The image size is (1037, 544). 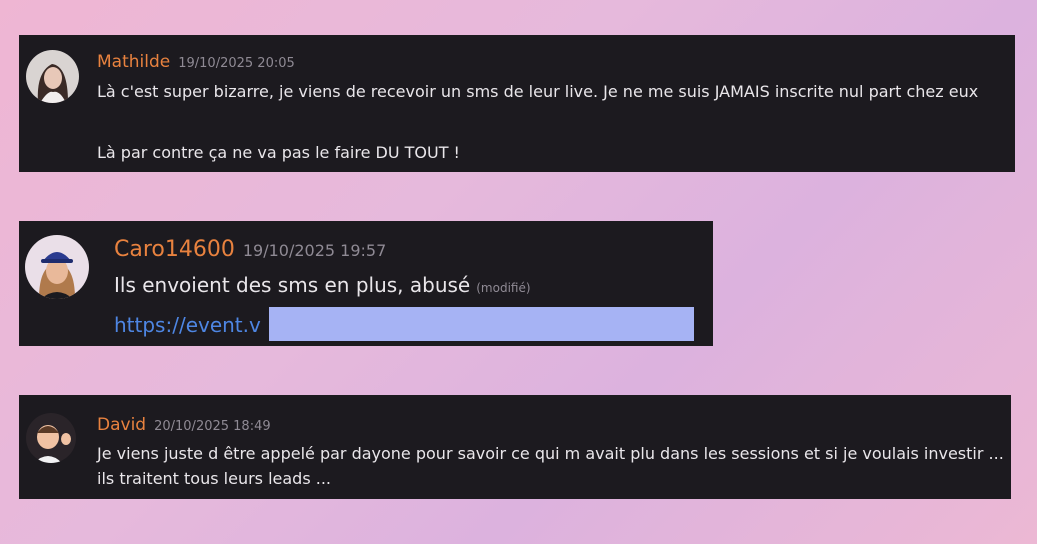 I want to click on redaction-box, so click(x=481, y=324).